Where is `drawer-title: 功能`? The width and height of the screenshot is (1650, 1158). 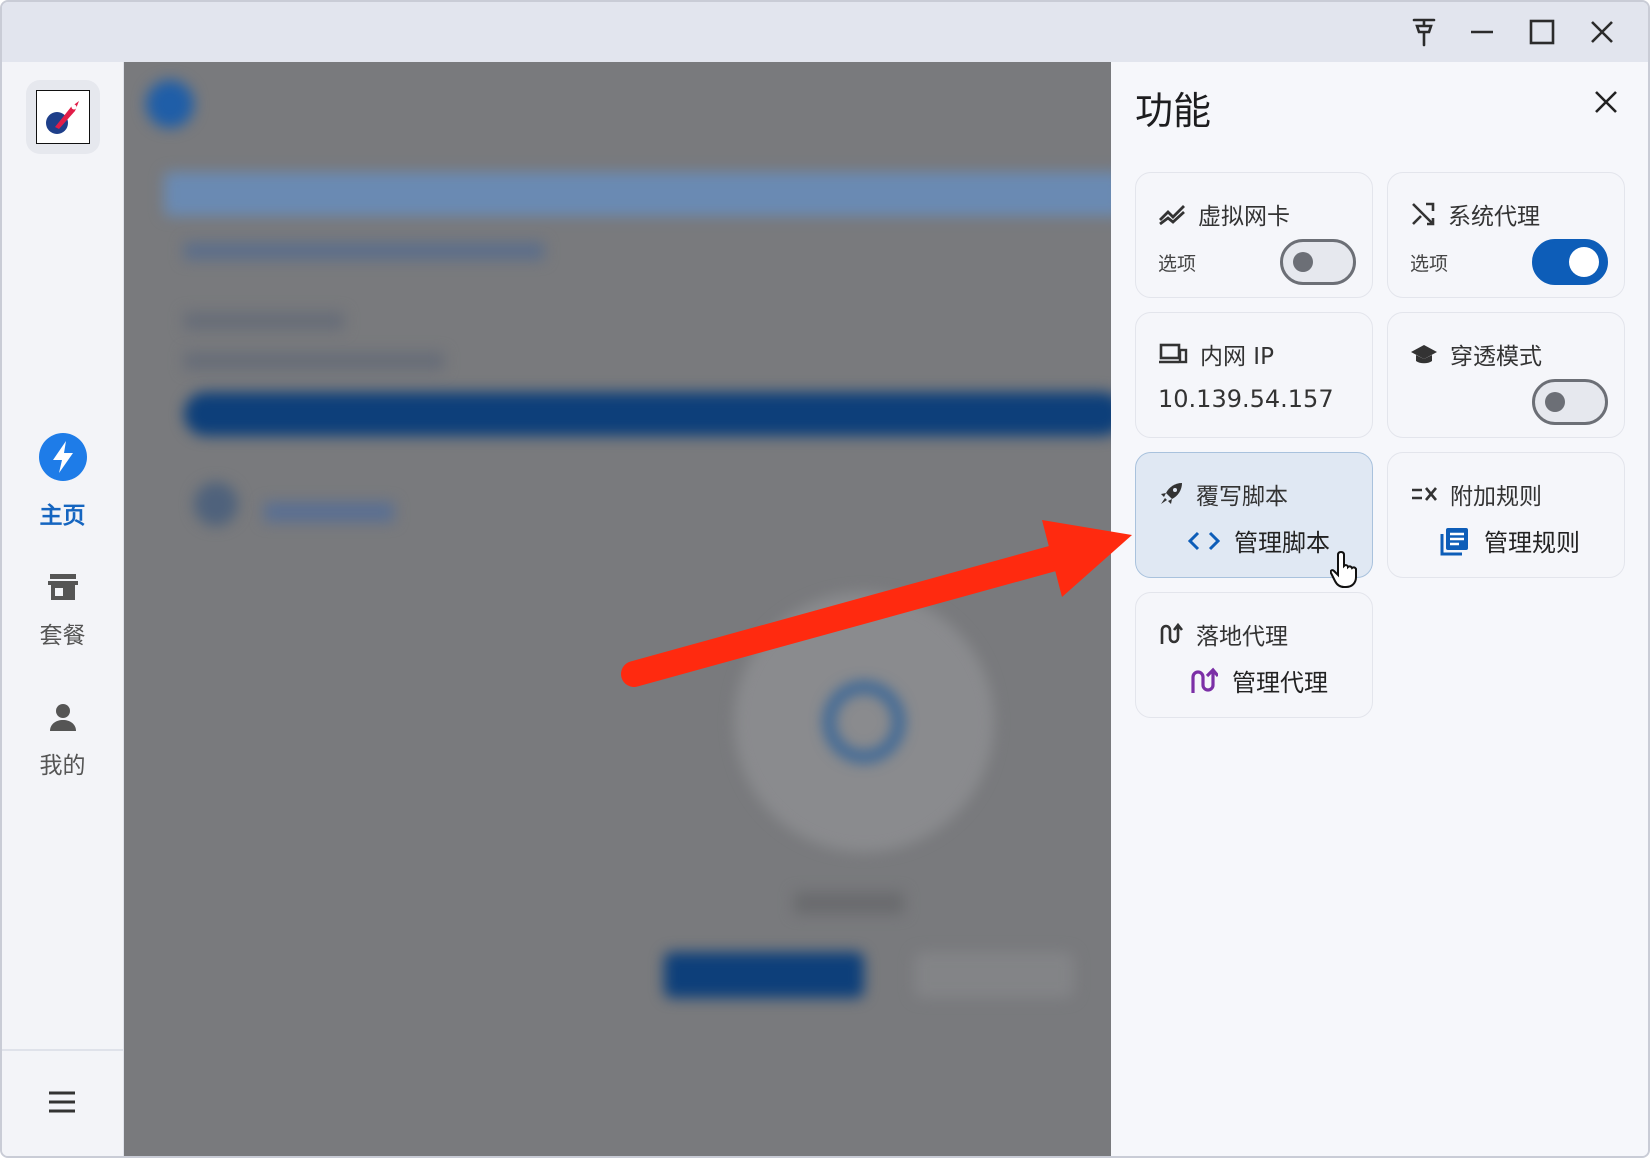
drawer-title: 功能 is located at coordinates (1173, 111).